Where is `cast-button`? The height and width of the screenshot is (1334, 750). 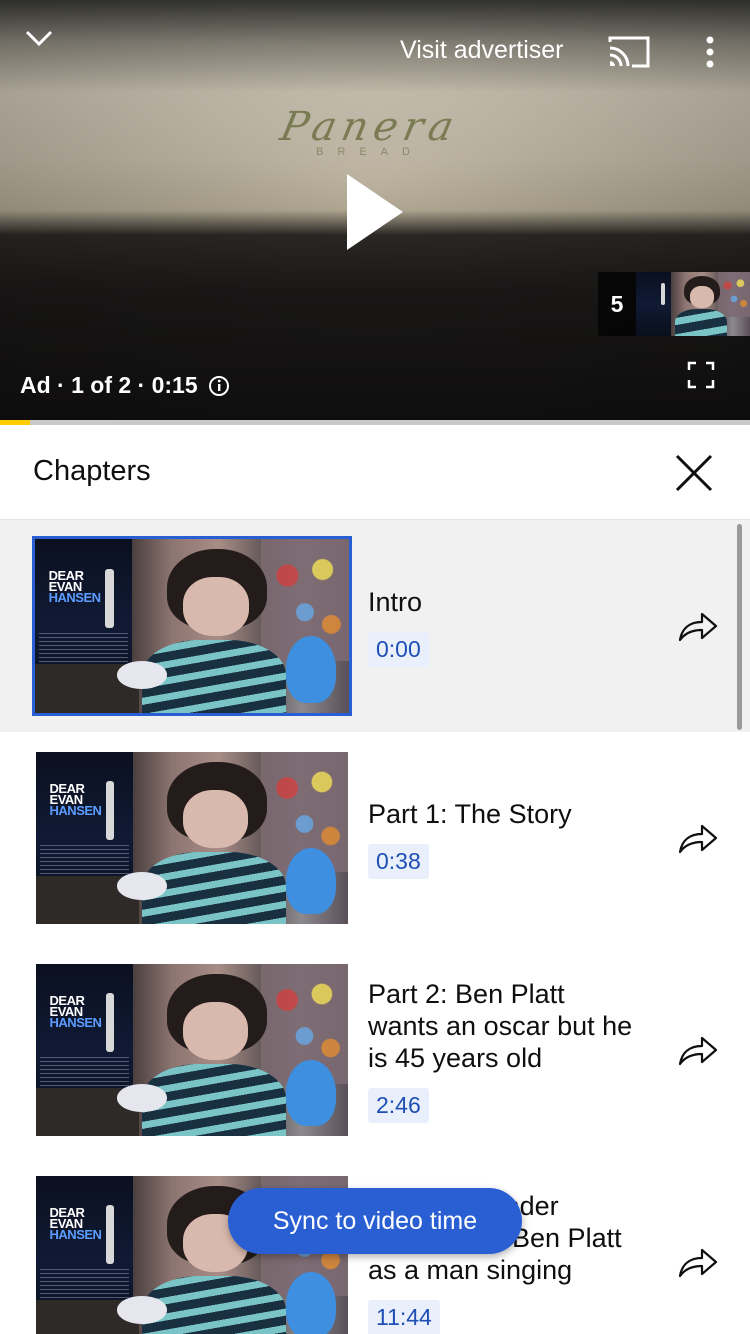 cast-button is located at coordinates (629, 52).